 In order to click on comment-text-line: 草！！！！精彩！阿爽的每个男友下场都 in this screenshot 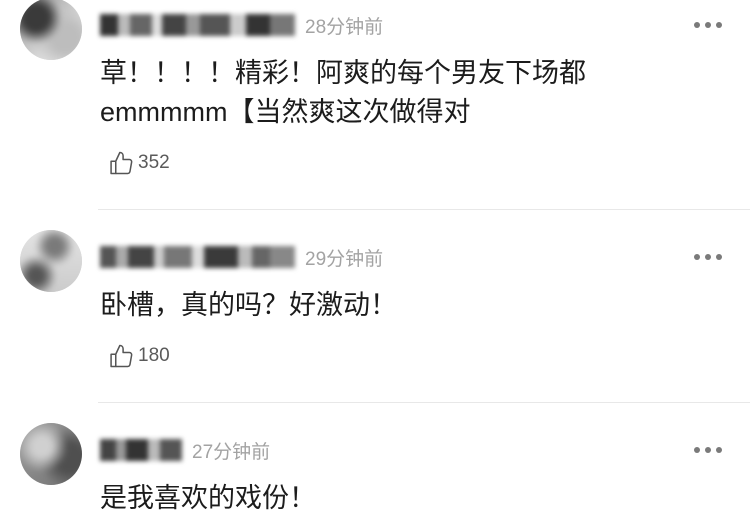, I will do `click(343, 73)`.